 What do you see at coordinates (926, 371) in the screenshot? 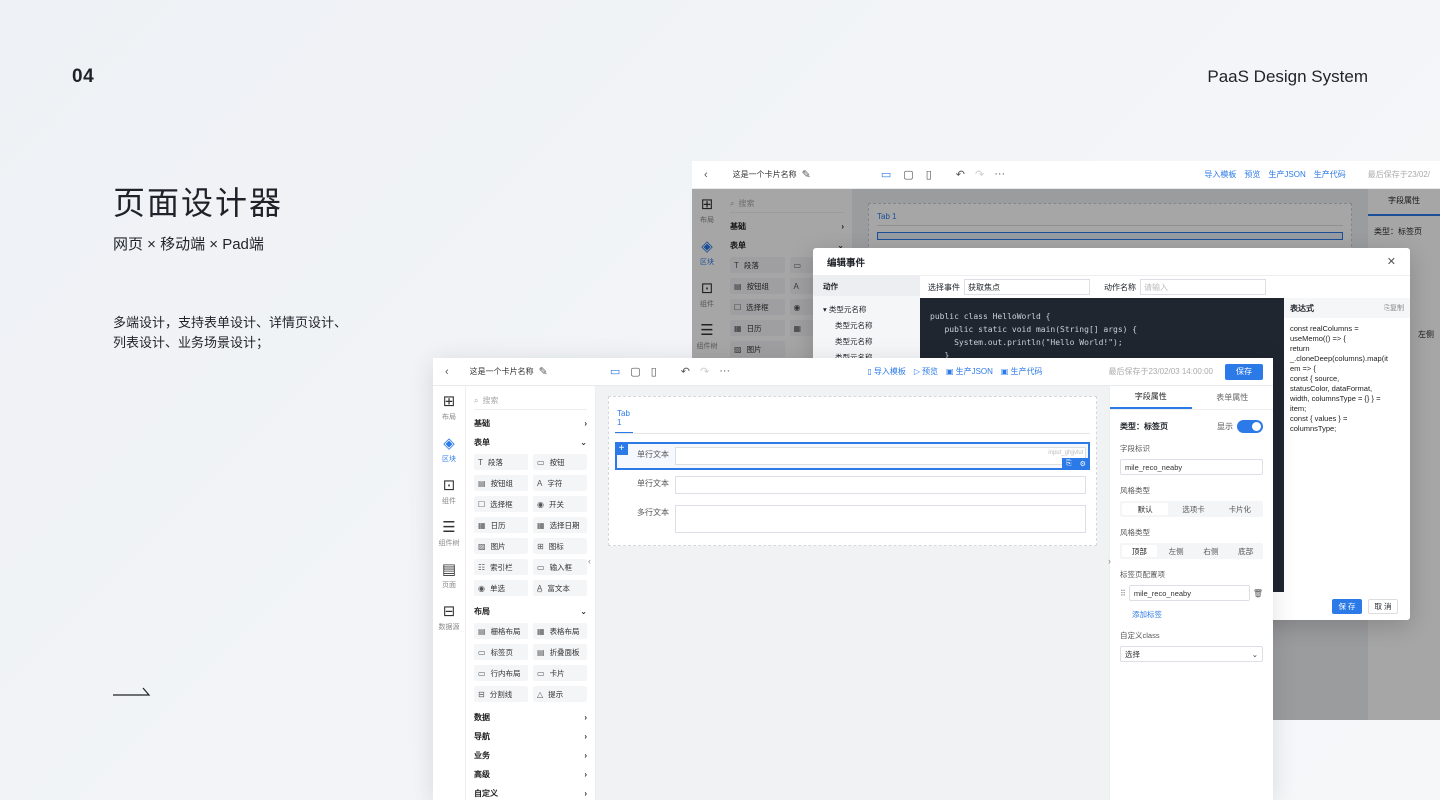
I see `preview-link: ▷ 预览` at bounding box center [926, 371].